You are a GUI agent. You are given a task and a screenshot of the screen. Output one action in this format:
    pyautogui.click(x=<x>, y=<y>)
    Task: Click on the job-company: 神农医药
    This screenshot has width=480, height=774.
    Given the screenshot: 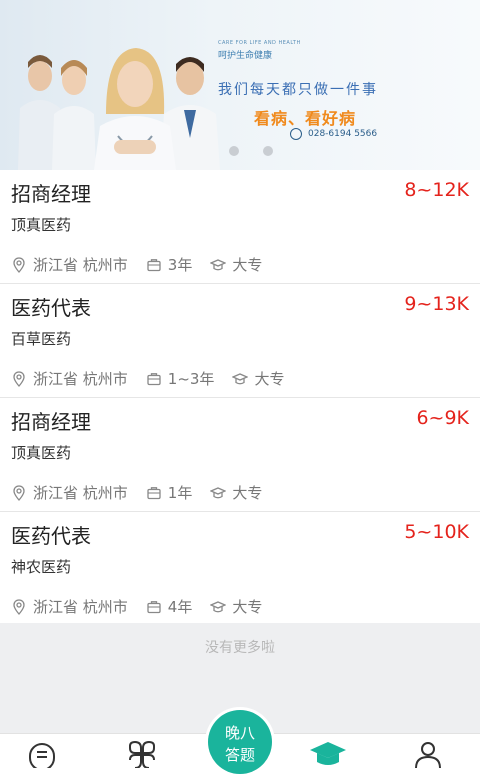 What is the action you would take?
    pyautogui.click(x=41, y=567)
    